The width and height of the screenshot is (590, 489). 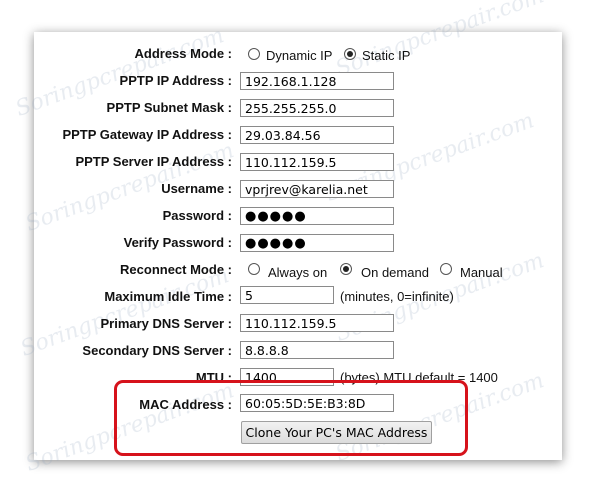 I want to click on secondary-dns-label: Secondary DNS Server :, so click(x=157, y=350).